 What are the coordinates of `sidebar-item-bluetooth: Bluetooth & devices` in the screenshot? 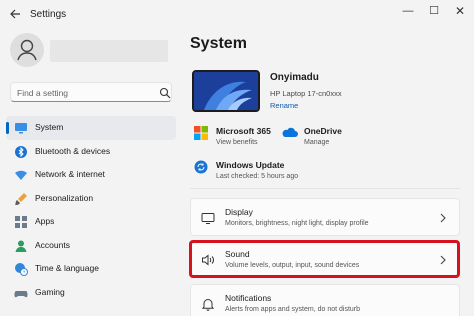 It's located at (91, 152).